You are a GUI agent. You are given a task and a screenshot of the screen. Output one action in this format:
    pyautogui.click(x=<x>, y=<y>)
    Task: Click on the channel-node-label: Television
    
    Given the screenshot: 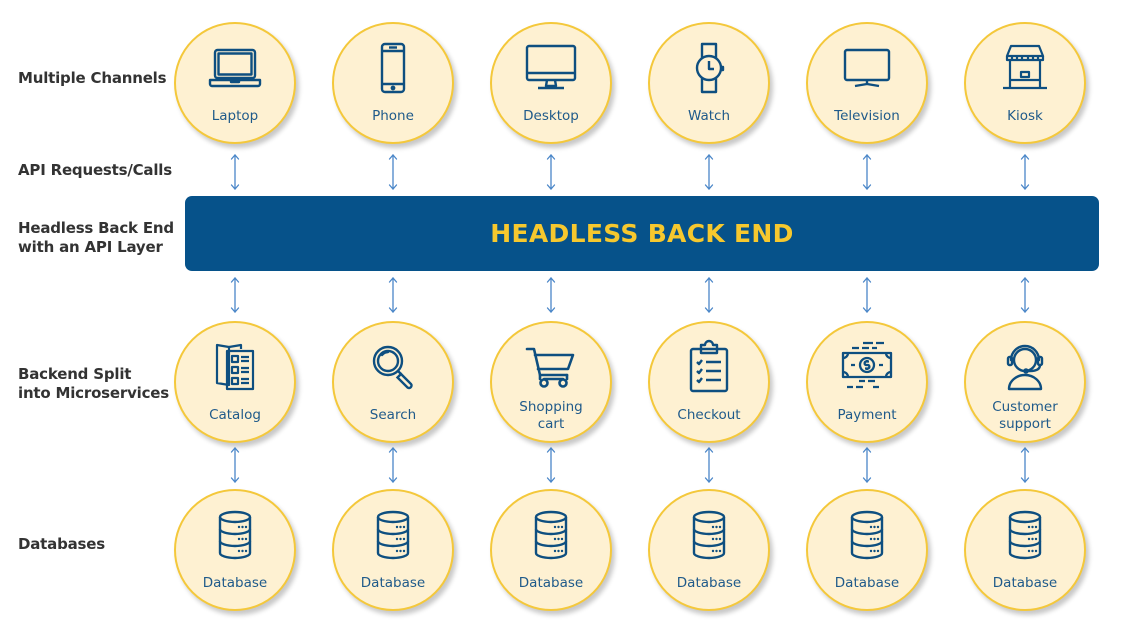 What is the action you would take?
    pyautogui.click(x=867, y=116)
    